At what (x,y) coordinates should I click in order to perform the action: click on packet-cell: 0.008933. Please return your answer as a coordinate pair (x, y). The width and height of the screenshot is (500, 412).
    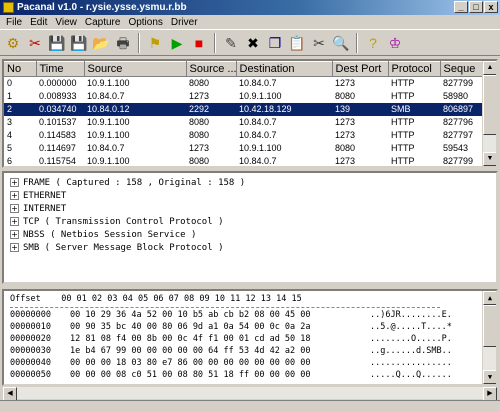
    Looking at the image, I should click on (58, 96).